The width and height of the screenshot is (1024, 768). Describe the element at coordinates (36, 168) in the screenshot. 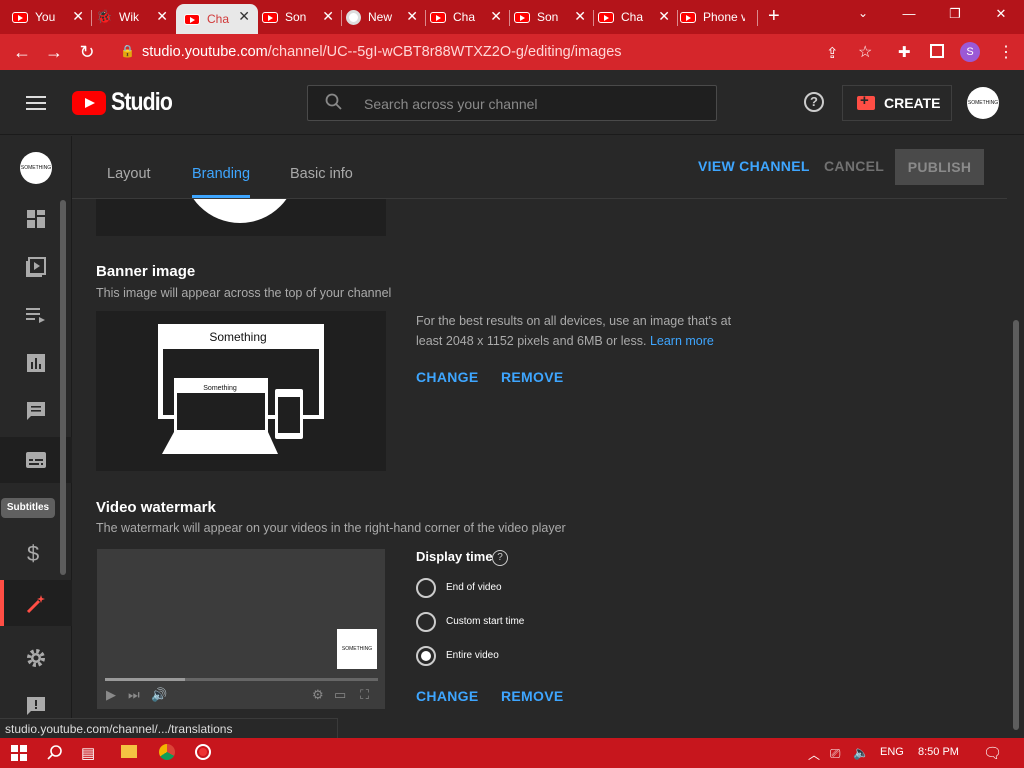

I see `channel-avatar: SOMETHING` at that location.